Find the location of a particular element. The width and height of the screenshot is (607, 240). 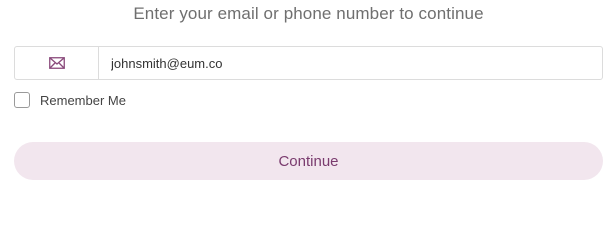

envelope-icon-glyph is located at coordinates (56, 63).